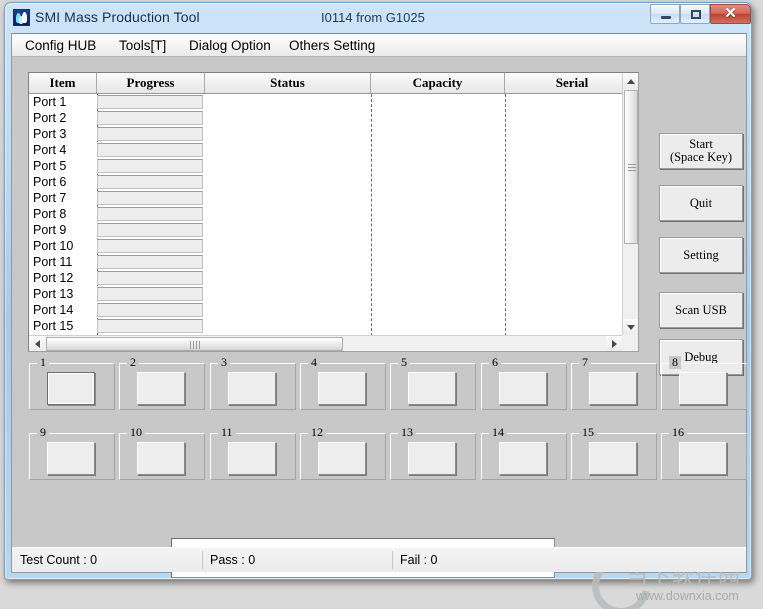 The height and width of the screenshot is (609, 763). What do you see at coordinates (404, 362) in the screenshot?
I see `slot-number-label: 5` at bounding box center [404, 362].